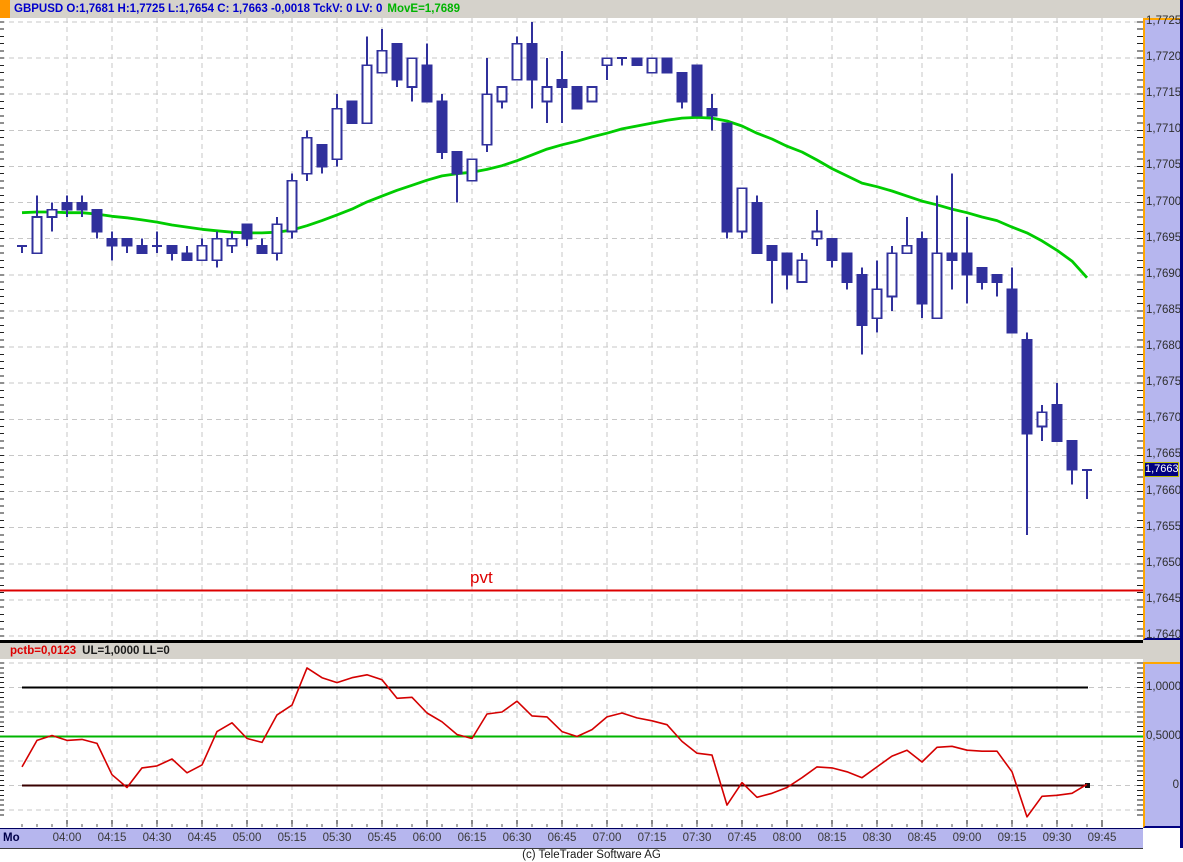 The width and height of the screenshot is (1183, 862). Describe the element at coordinates (1175, 784) in the screenshot. I see `indicator-axis-label: 0` at that location.